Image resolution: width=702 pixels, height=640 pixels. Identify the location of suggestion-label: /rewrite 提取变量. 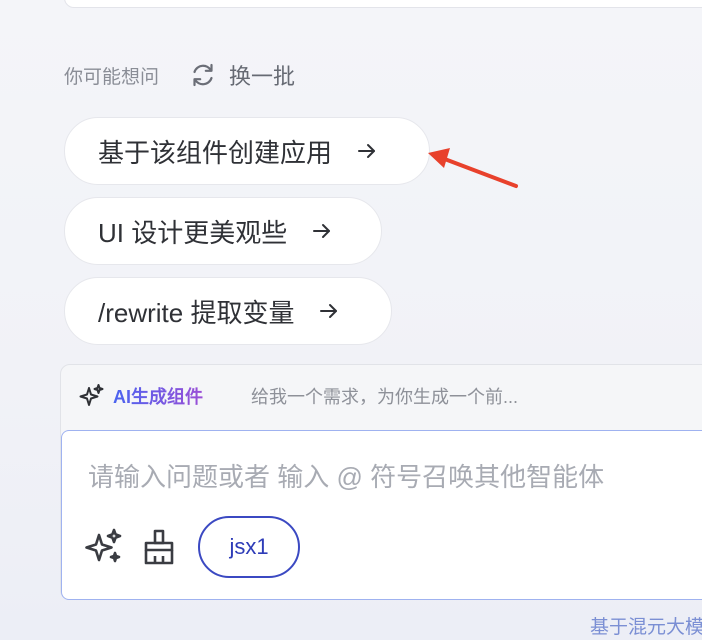
(196, 312).